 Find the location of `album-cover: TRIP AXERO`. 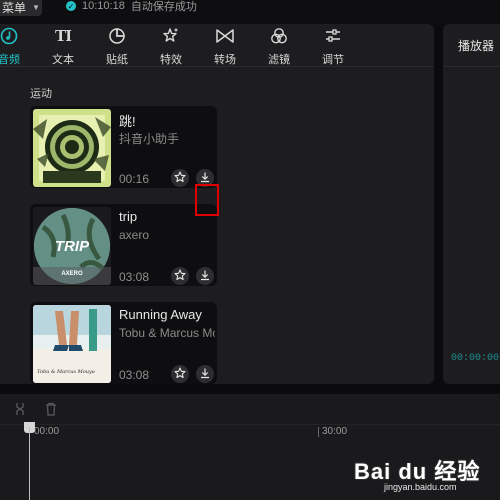

album-cover: TRIP AXERO is located at coordinates (72, 246).